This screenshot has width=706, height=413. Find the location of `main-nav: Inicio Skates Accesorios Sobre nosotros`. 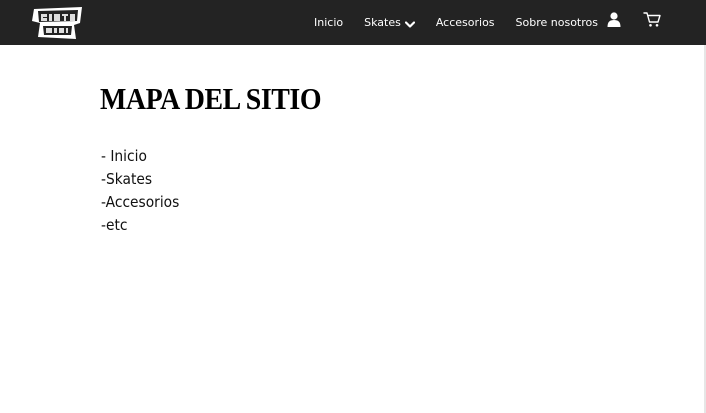

main-nav: Inicio Skates Accesorios Sobre nosotros is located at coordinates (456, 22).